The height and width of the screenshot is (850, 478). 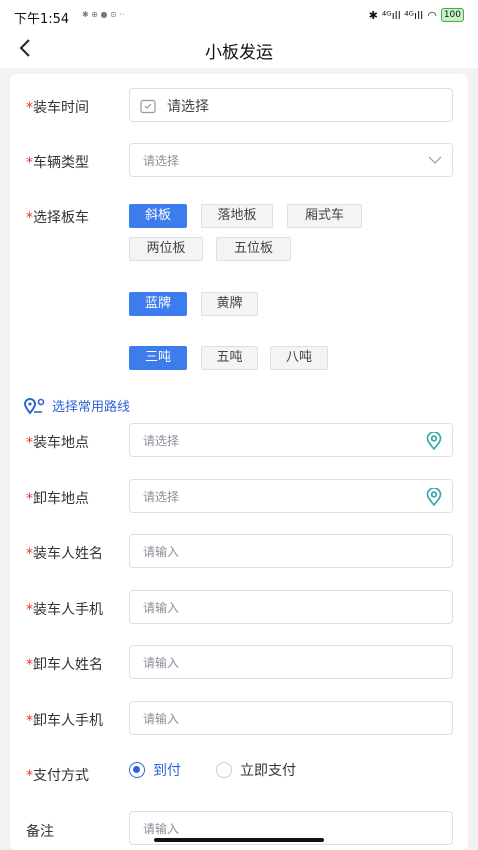 I want to click on load-time-picker: 请选择, so click(x=291, y=105).